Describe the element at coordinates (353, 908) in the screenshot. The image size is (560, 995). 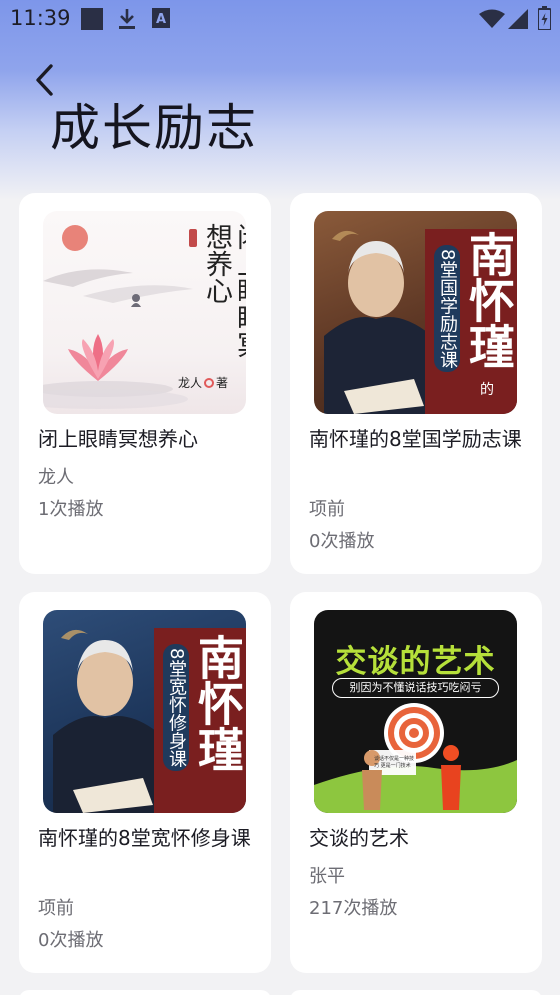
I see `play-count: 217次播放` at that location.